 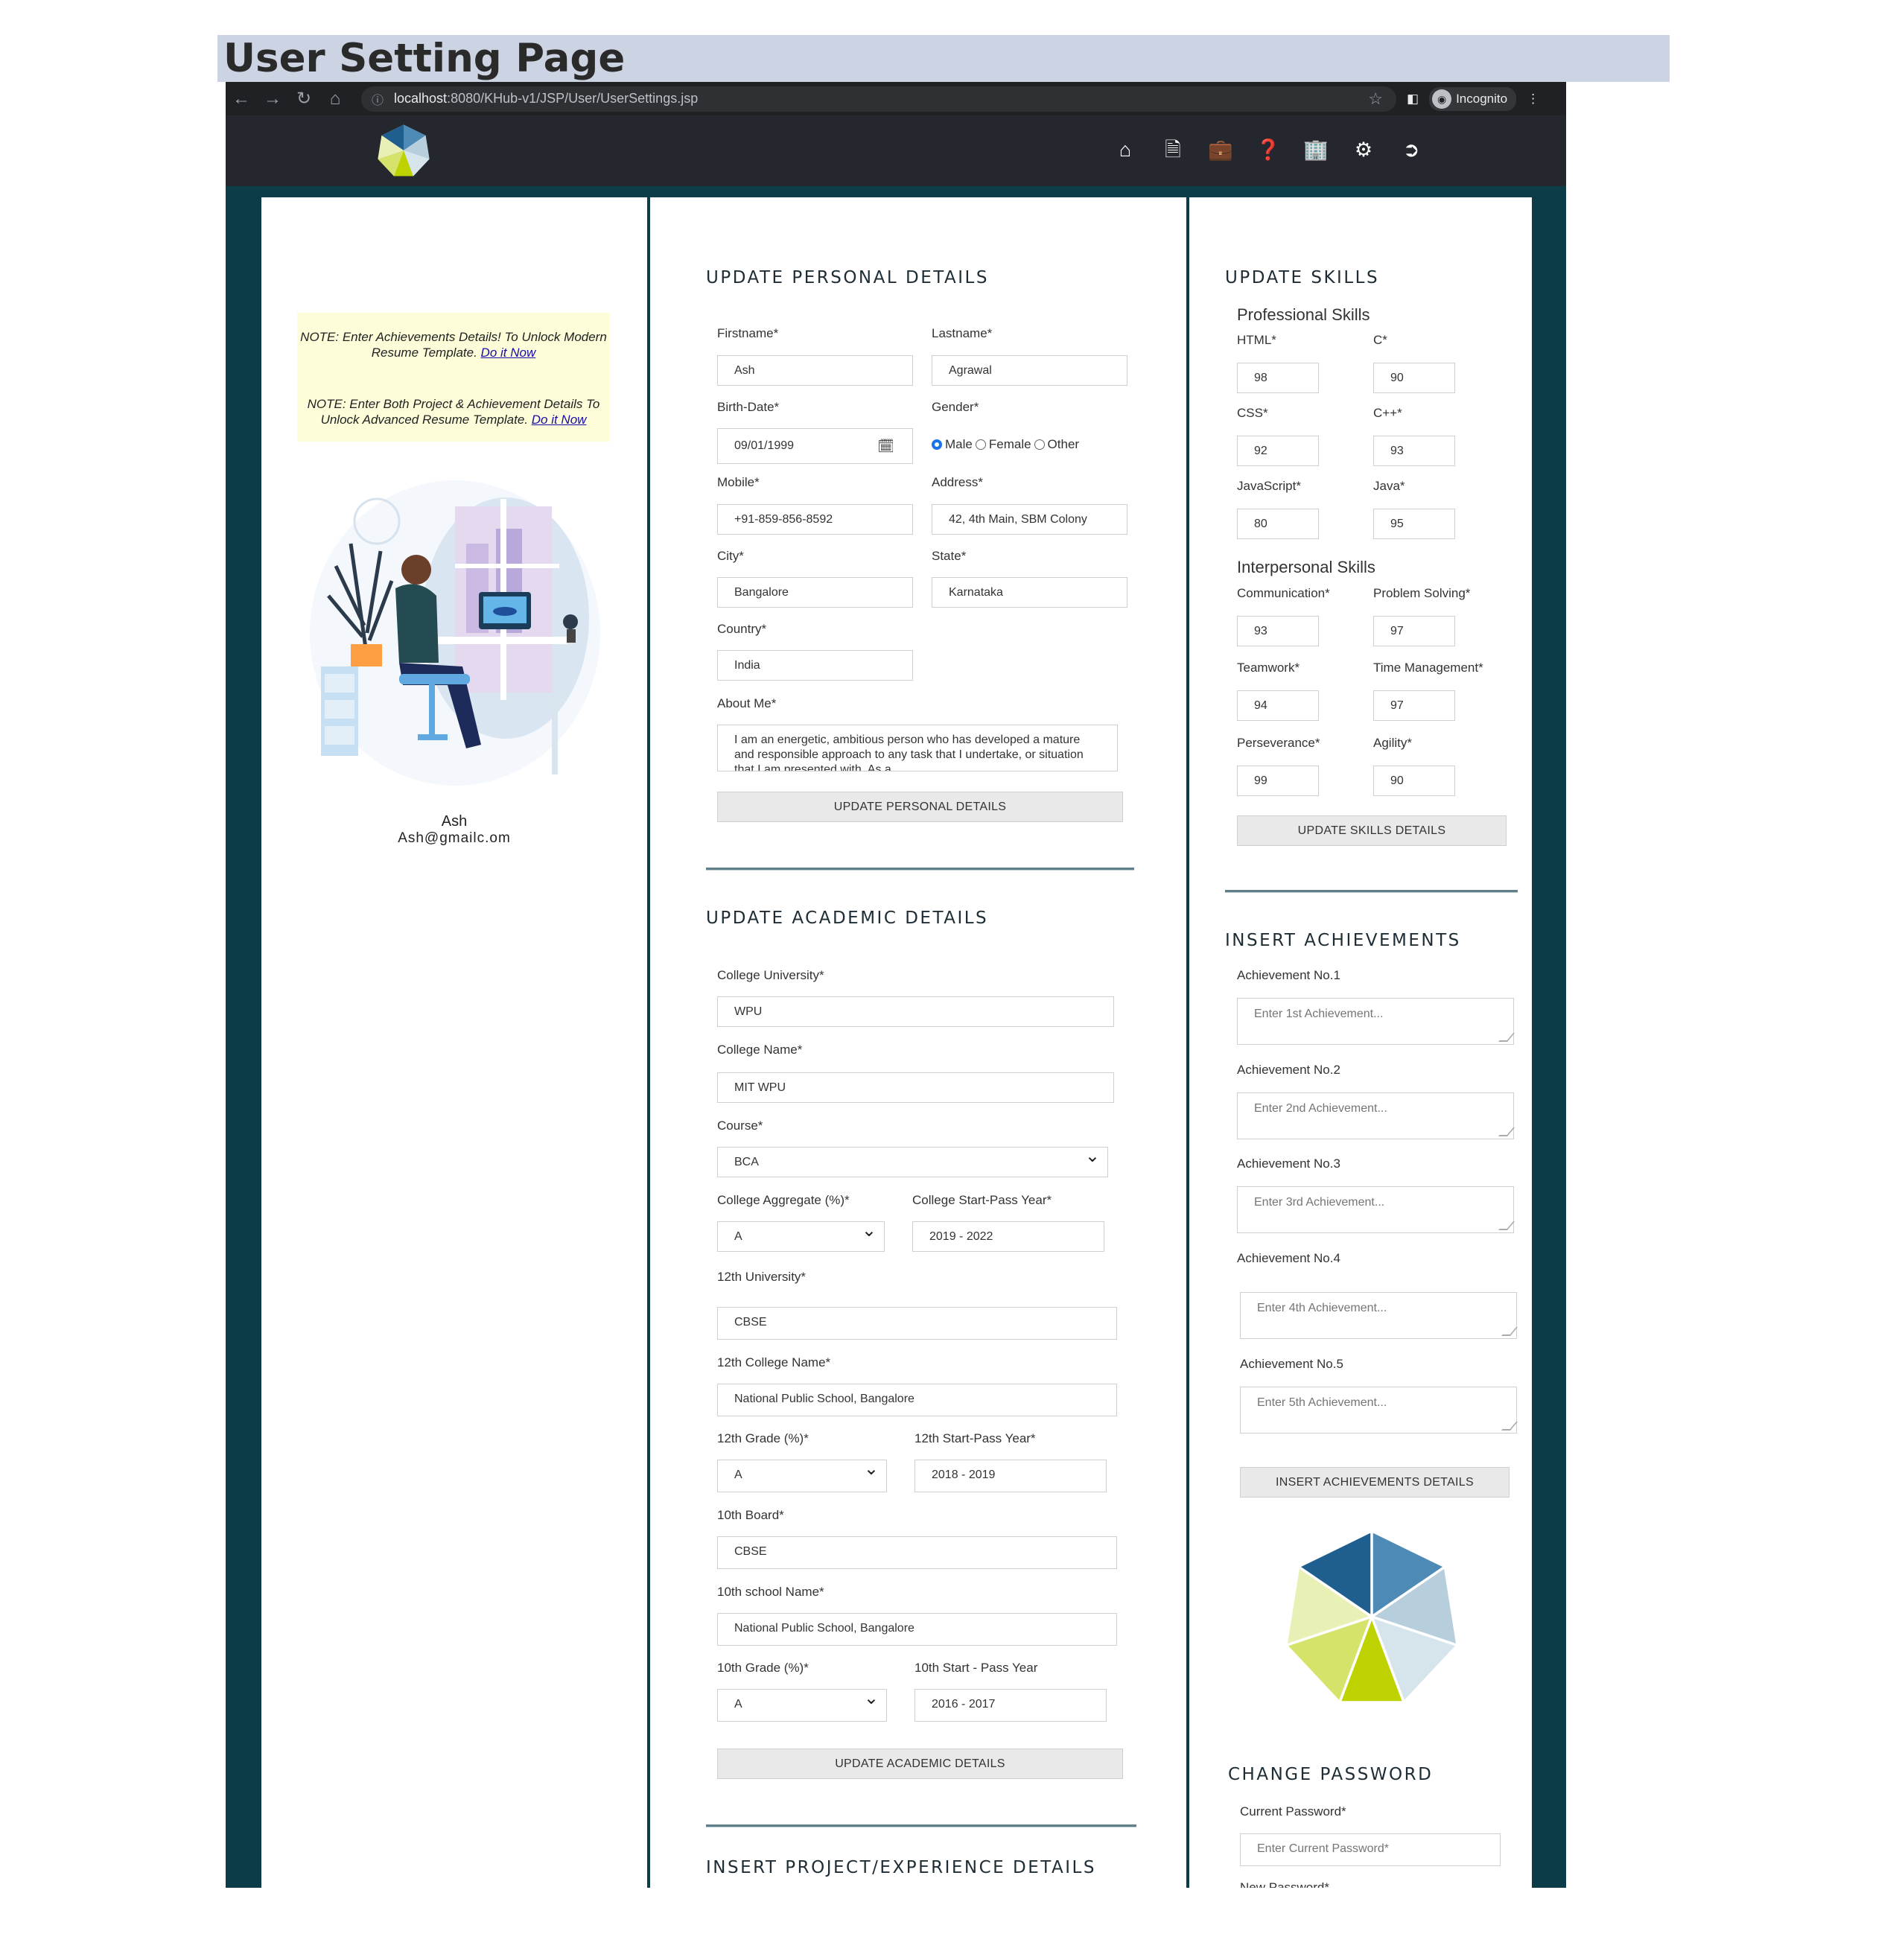 I want to click on twelfth-grade-select: A, so click(x=802, y=1473).